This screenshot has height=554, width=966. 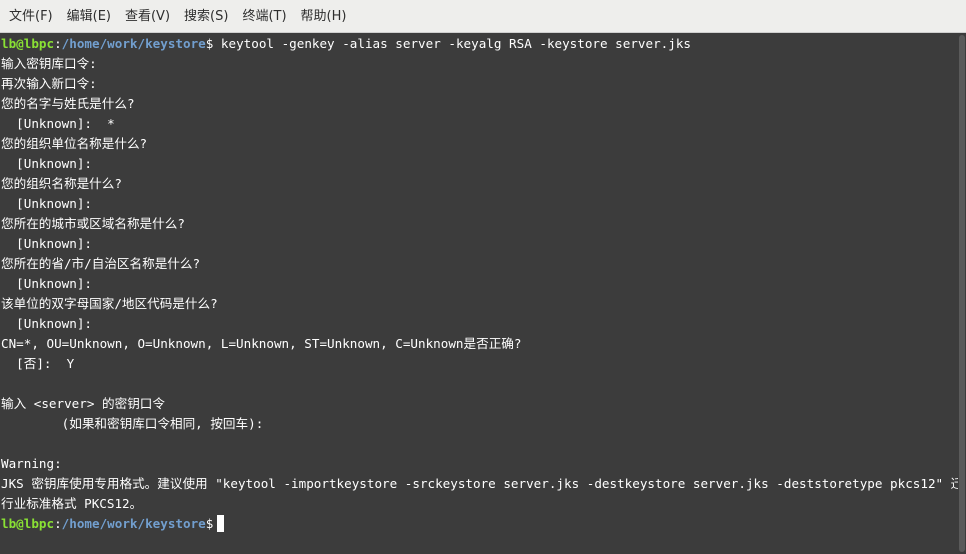 I want to click on output-line: [Unknown]: *, so click(x=58, y=123).